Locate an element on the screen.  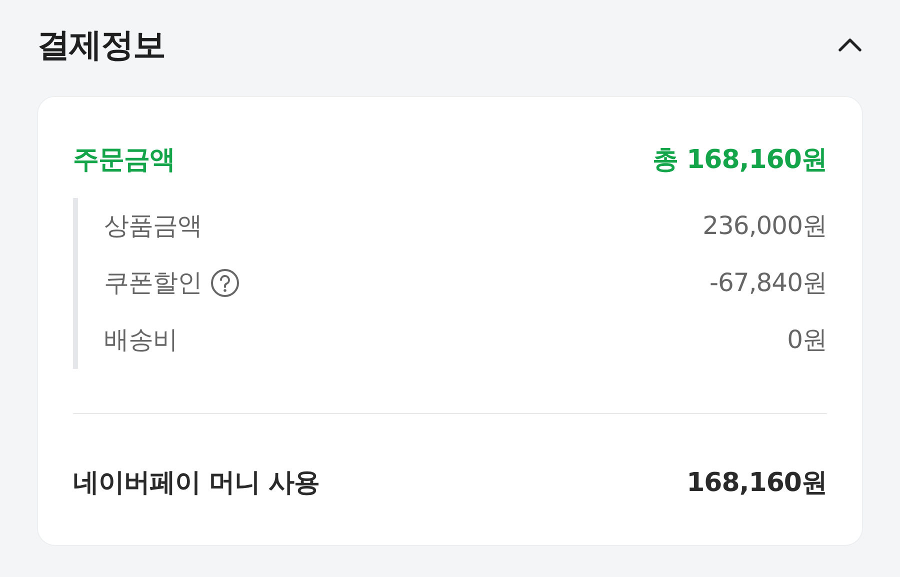
breakdown-label: 쿠폰할인 is located at coordinates (153, 283).